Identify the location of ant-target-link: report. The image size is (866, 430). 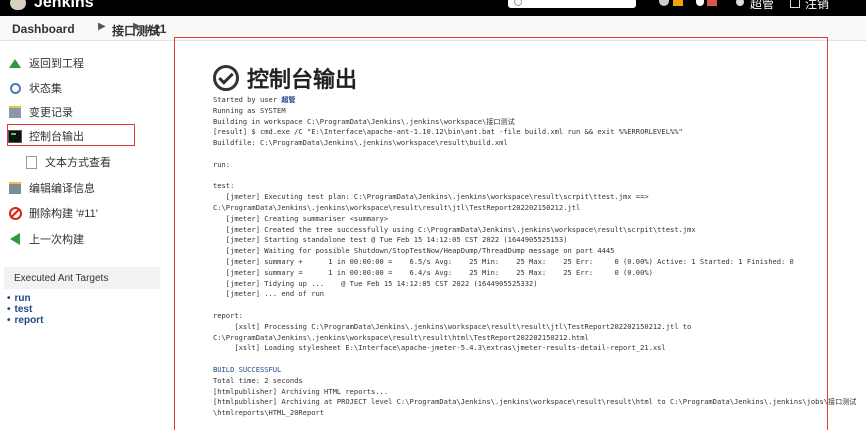
(25, 320).